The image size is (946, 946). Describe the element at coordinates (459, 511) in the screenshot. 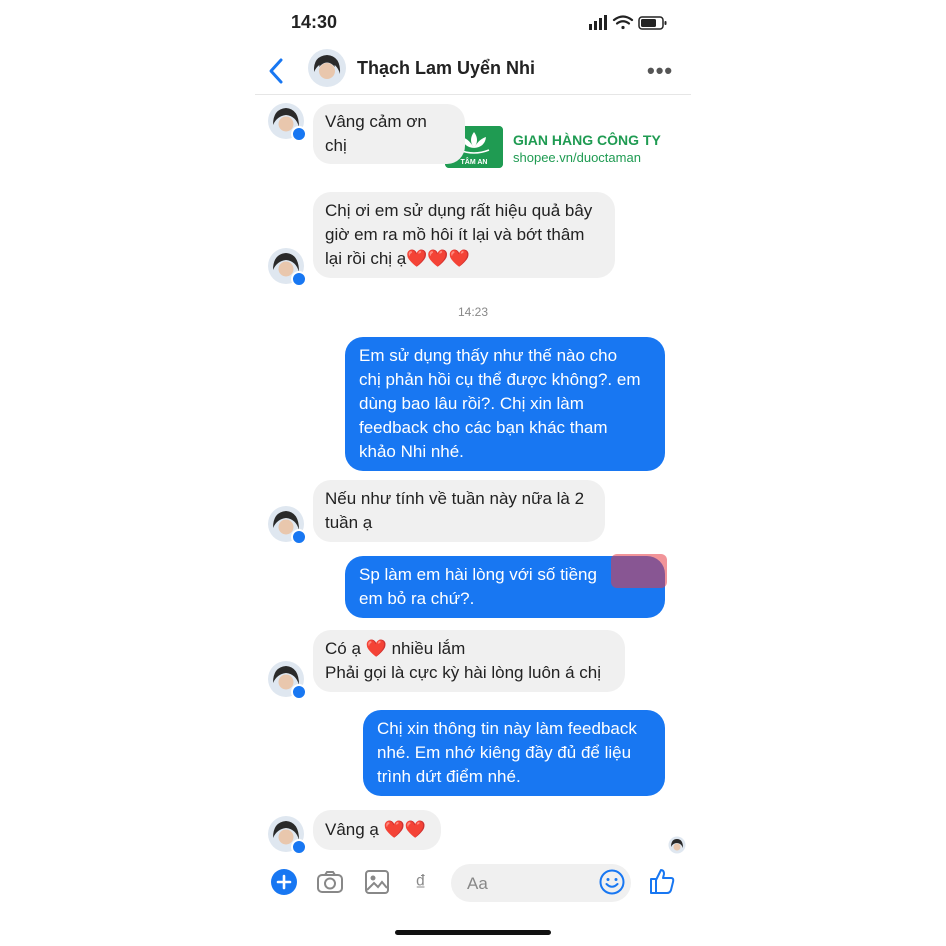

I see `incoming-message: Nếu như tính về tuần này nữa là 2 tuần ạ` at that location.